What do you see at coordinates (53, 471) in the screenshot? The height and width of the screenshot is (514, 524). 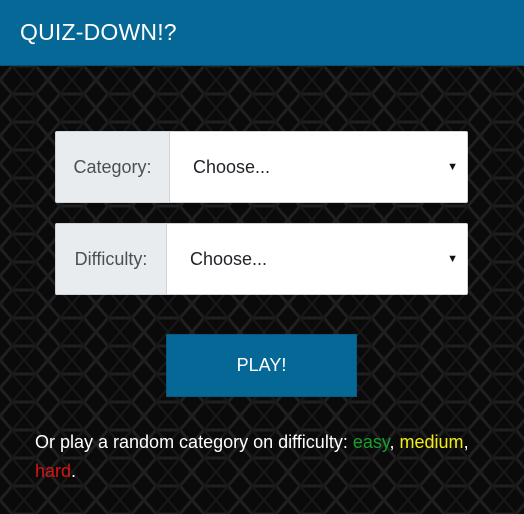 I see `hard-link: hard` at bounding box center [53, 471].